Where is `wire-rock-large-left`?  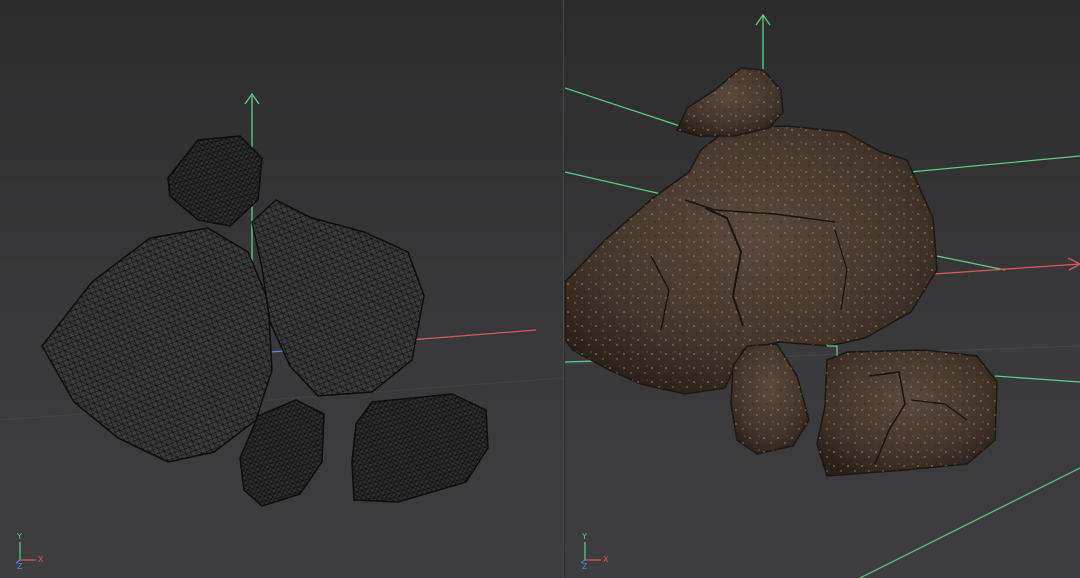
wire-rock-large-left is located at coordinates (157, 345).